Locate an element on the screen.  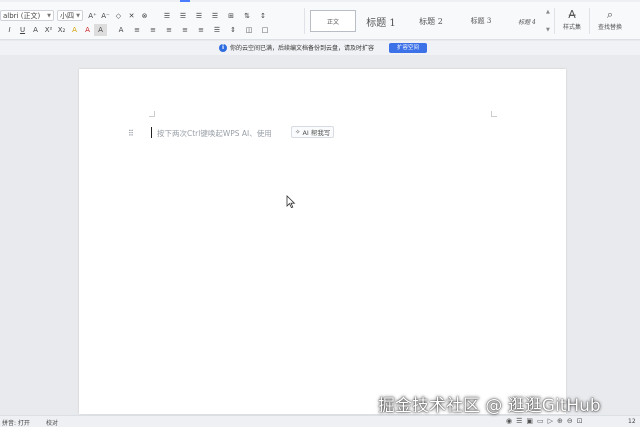
page-view-icon: ▣ is located at coordinates (529, 421).